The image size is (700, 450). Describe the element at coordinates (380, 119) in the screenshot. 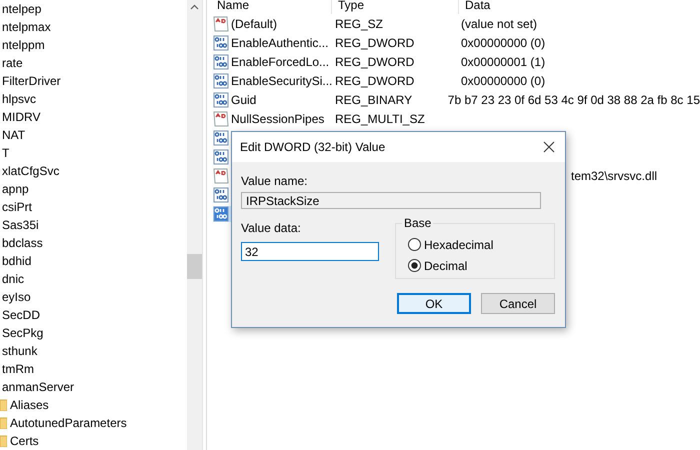

I see `value-type: REG_MULTI_SZ` at that location.